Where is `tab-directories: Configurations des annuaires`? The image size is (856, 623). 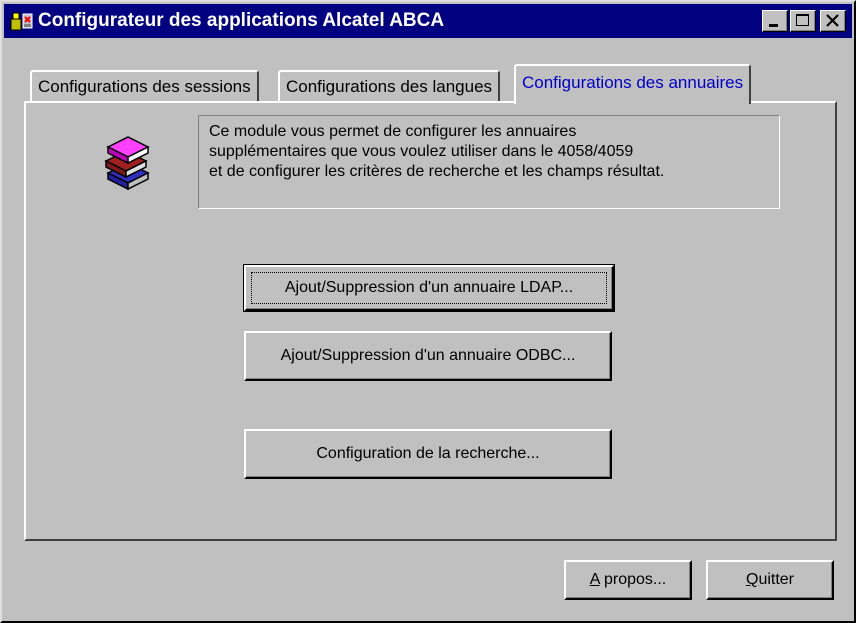
tab-directories: Configurations des annuaires is located at coordinates (633, 84).